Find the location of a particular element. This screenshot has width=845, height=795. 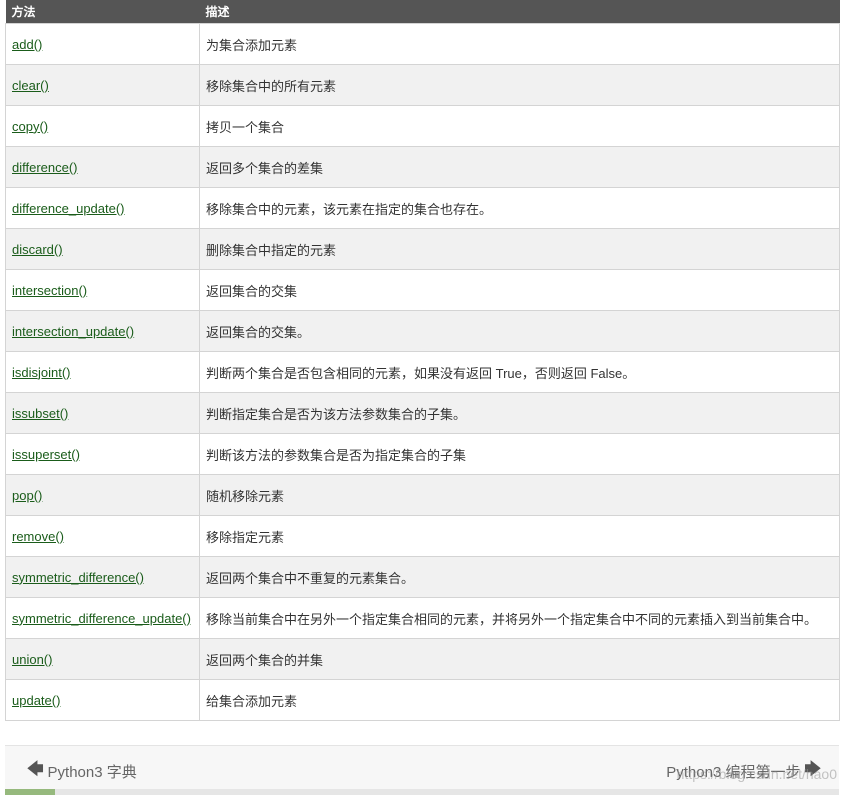

description-cell: 给集合添加元素 is located at coordinates (519, 700).